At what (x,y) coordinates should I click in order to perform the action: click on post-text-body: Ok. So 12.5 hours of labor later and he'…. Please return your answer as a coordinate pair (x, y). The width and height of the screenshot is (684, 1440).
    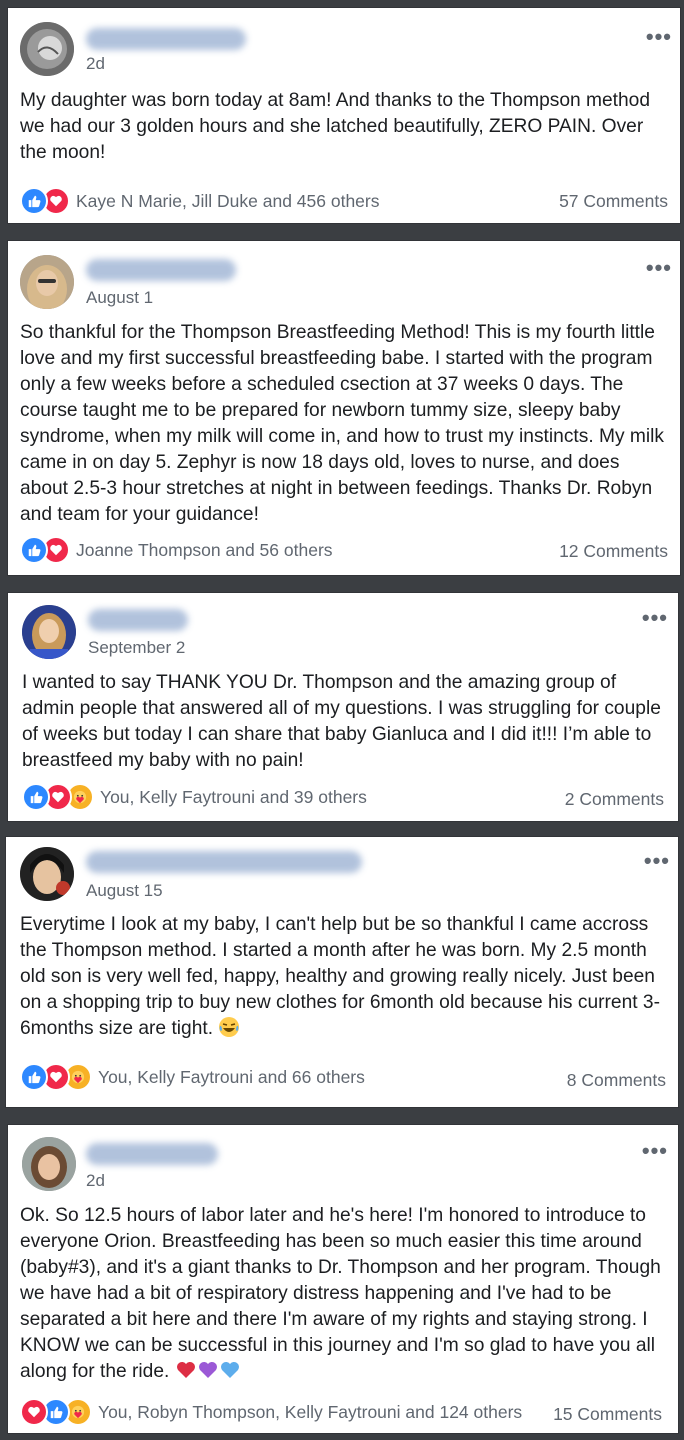
    Looking at the image, I should click on (340, 1293).